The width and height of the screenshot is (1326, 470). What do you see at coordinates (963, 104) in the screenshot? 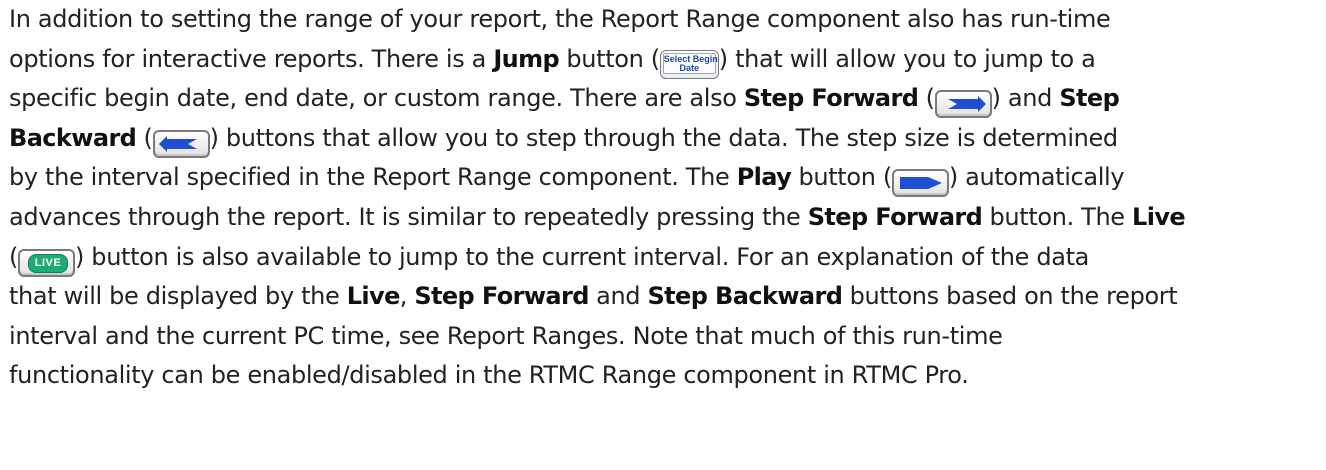
I see `step-forward-arrow-icon` at bounding box center [963, 104].